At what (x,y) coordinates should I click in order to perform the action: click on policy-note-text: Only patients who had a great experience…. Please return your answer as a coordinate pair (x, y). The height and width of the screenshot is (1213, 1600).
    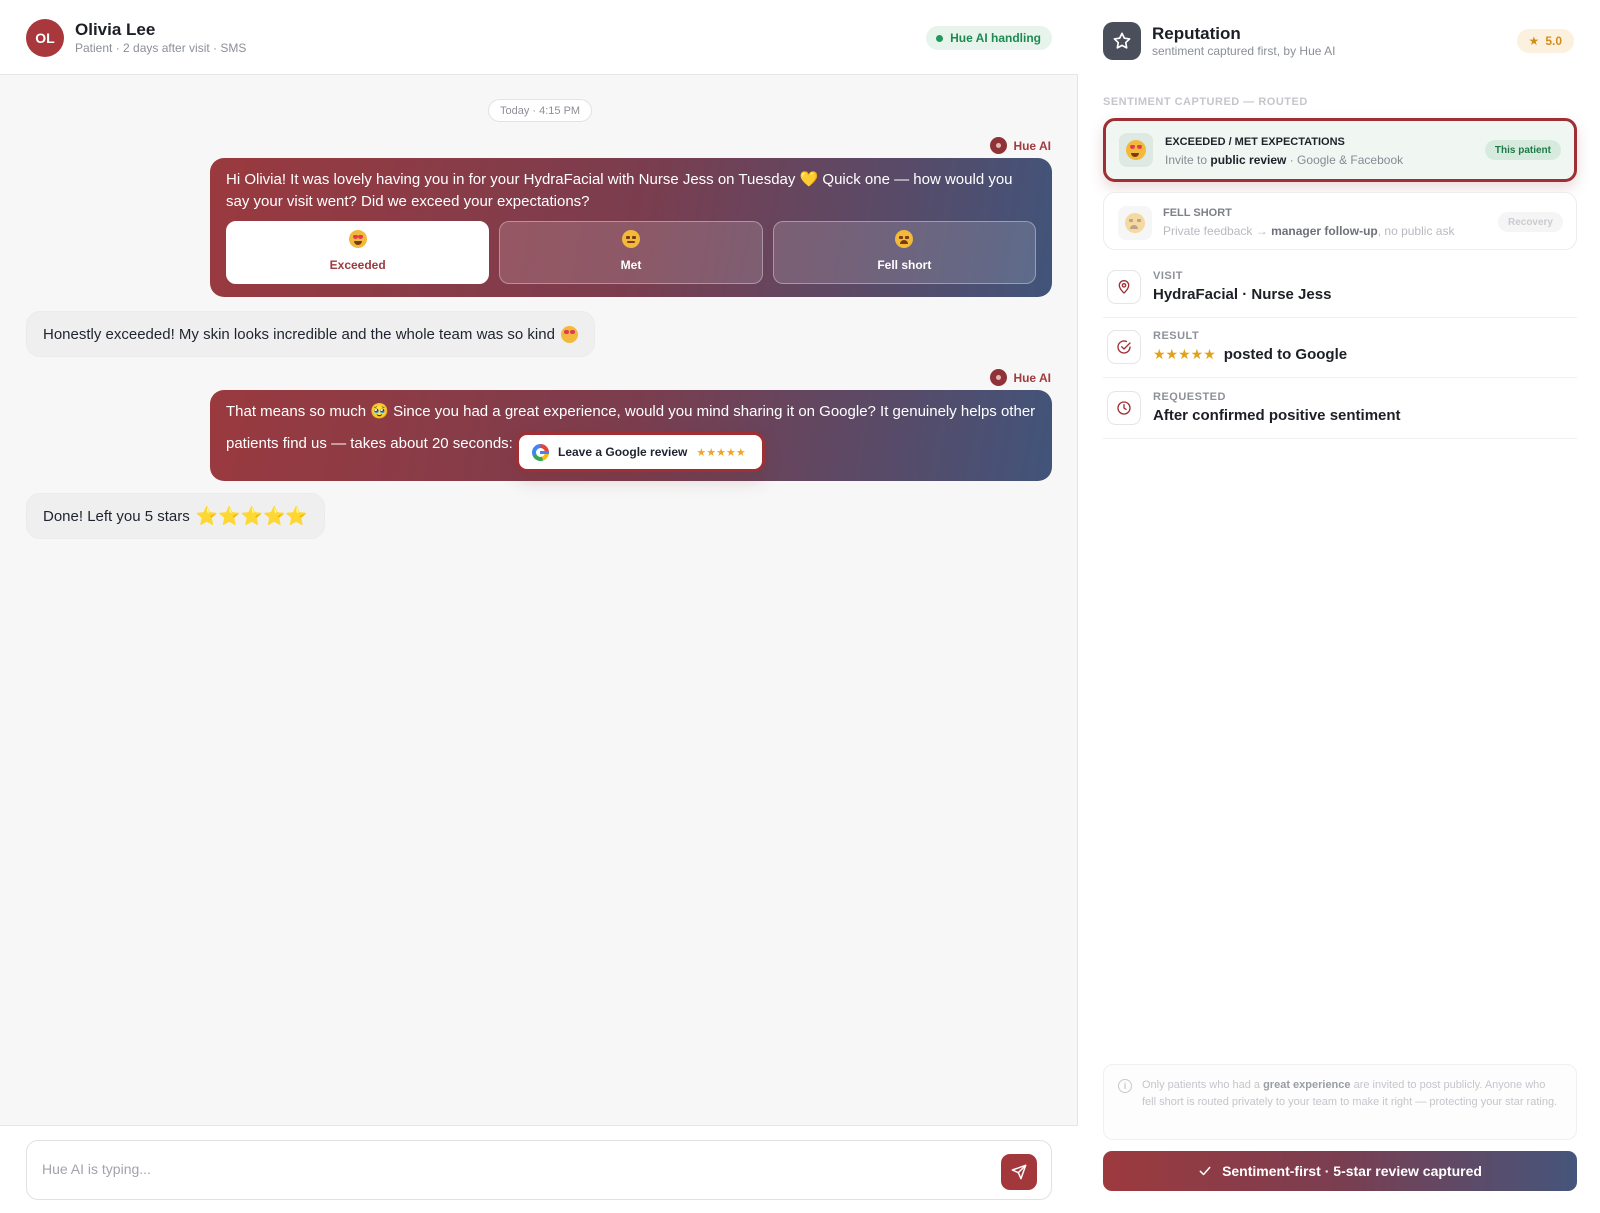
    Looking at the image, I should click on (1350, 1093).